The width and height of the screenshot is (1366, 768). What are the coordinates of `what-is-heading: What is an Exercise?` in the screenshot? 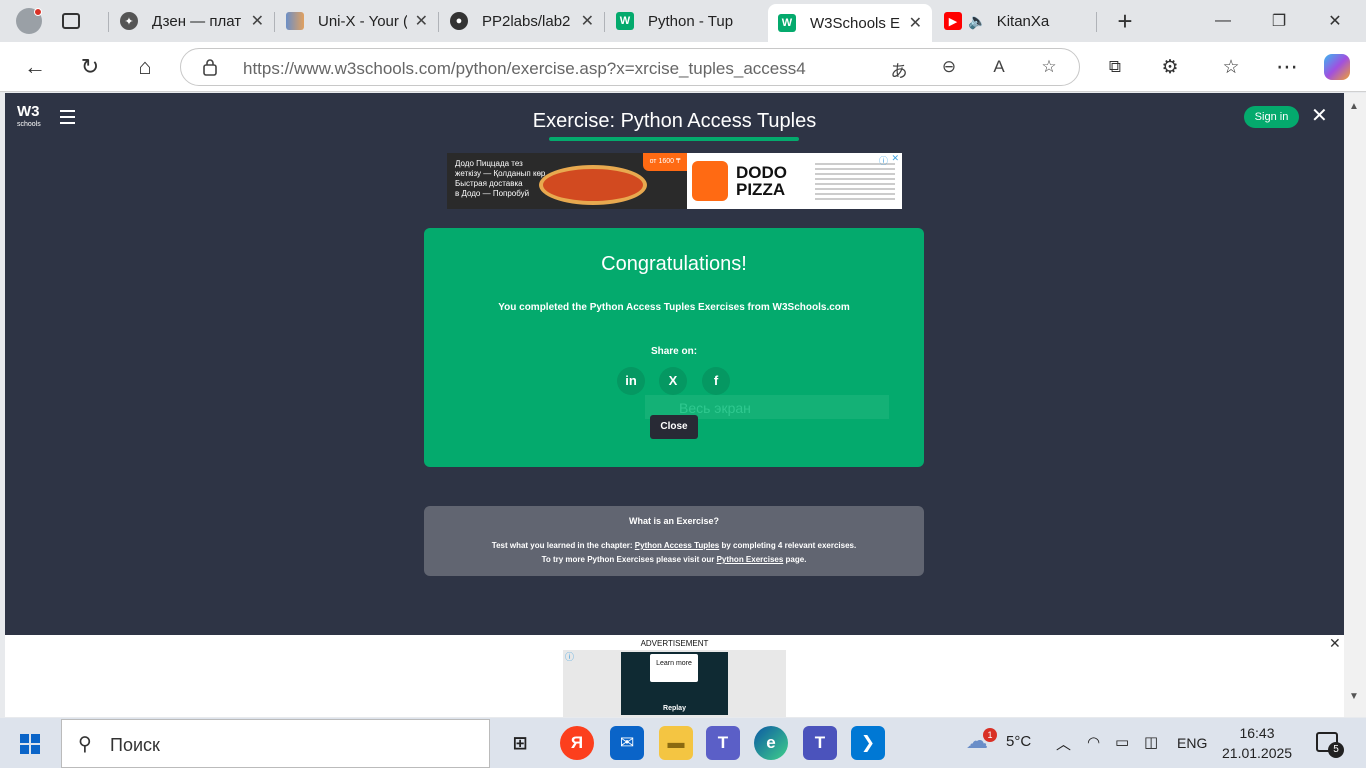 It's located at (674, 521).